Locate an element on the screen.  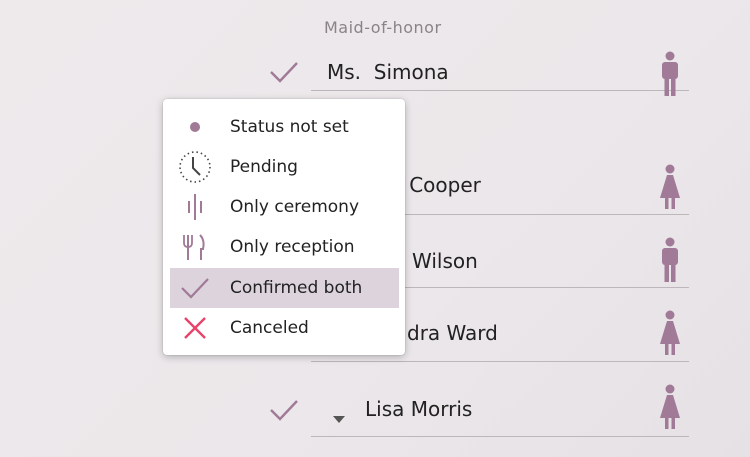
expand-caret-icon is located at coordinates (339, 419).